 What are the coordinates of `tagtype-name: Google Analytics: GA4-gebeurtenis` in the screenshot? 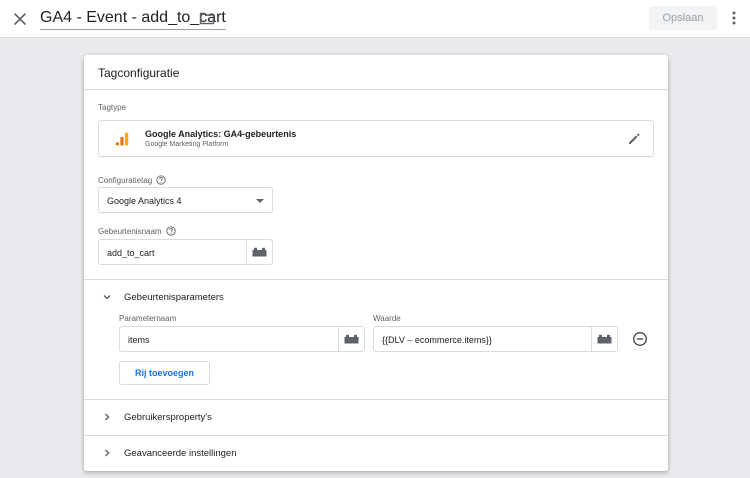 It's located at (221, 134).